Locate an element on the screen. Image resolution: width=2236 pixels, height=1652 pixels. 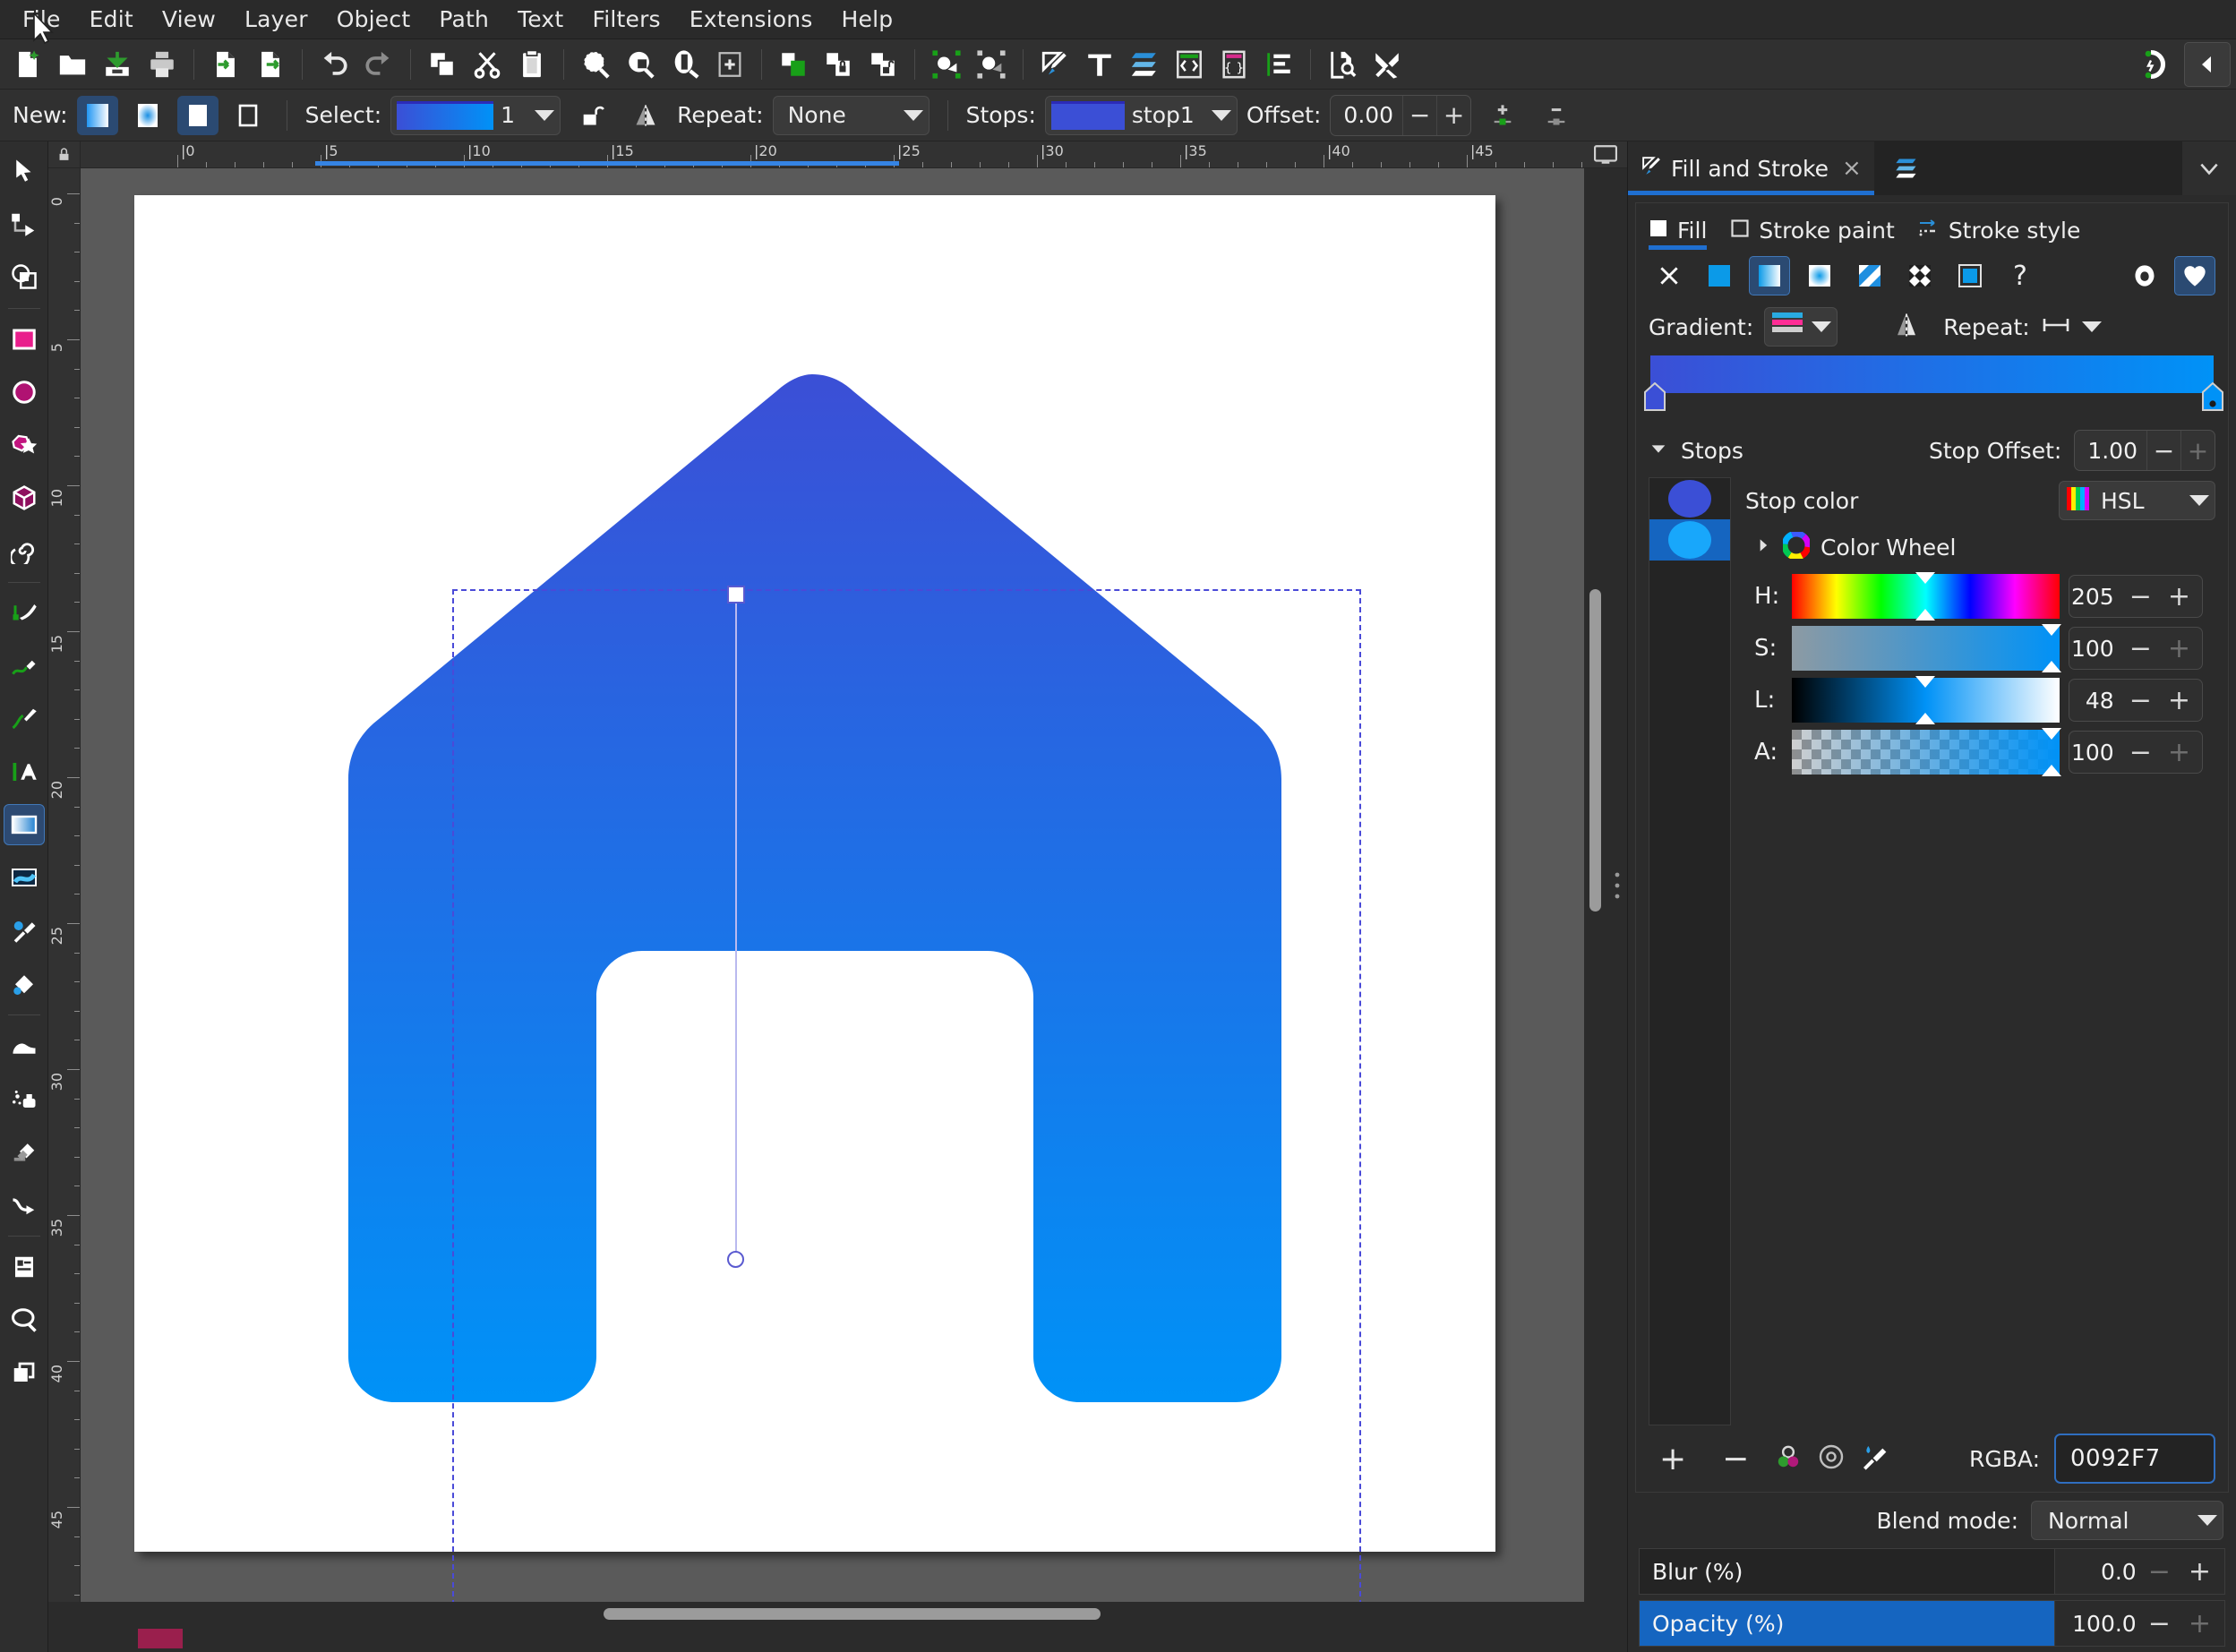
collapse-panel-icon is located at coordinates (2207, 64).